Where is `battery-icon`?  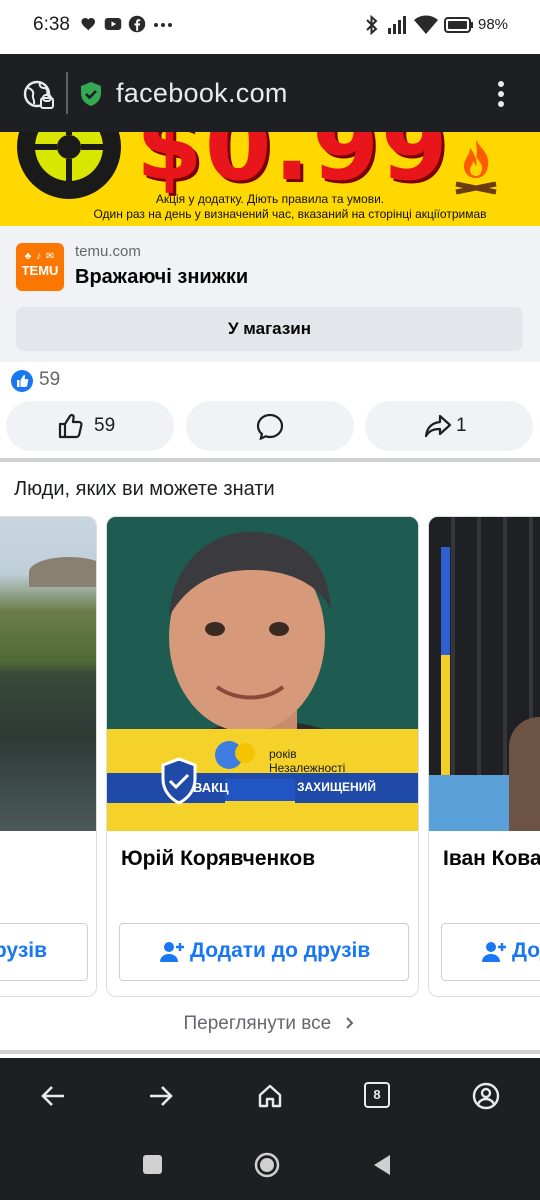 battery-icon is located at coordinates (458, 25).